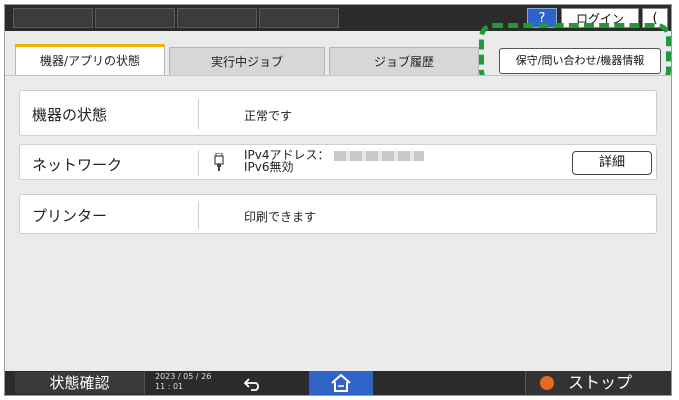 This screenshot has width=679, height=400. I want to click on stop-button: ストップ, so click(598, 383).